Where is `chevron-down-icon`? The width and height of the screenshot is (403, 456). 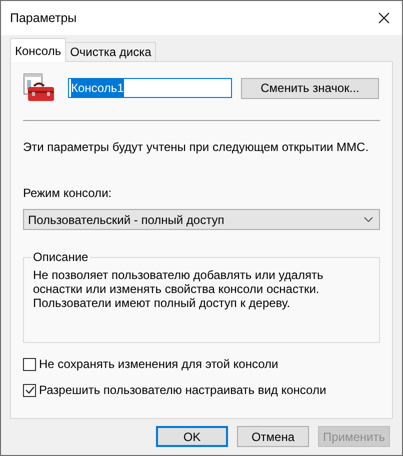 chevron-down-icon is located at coordinates (368, 219).